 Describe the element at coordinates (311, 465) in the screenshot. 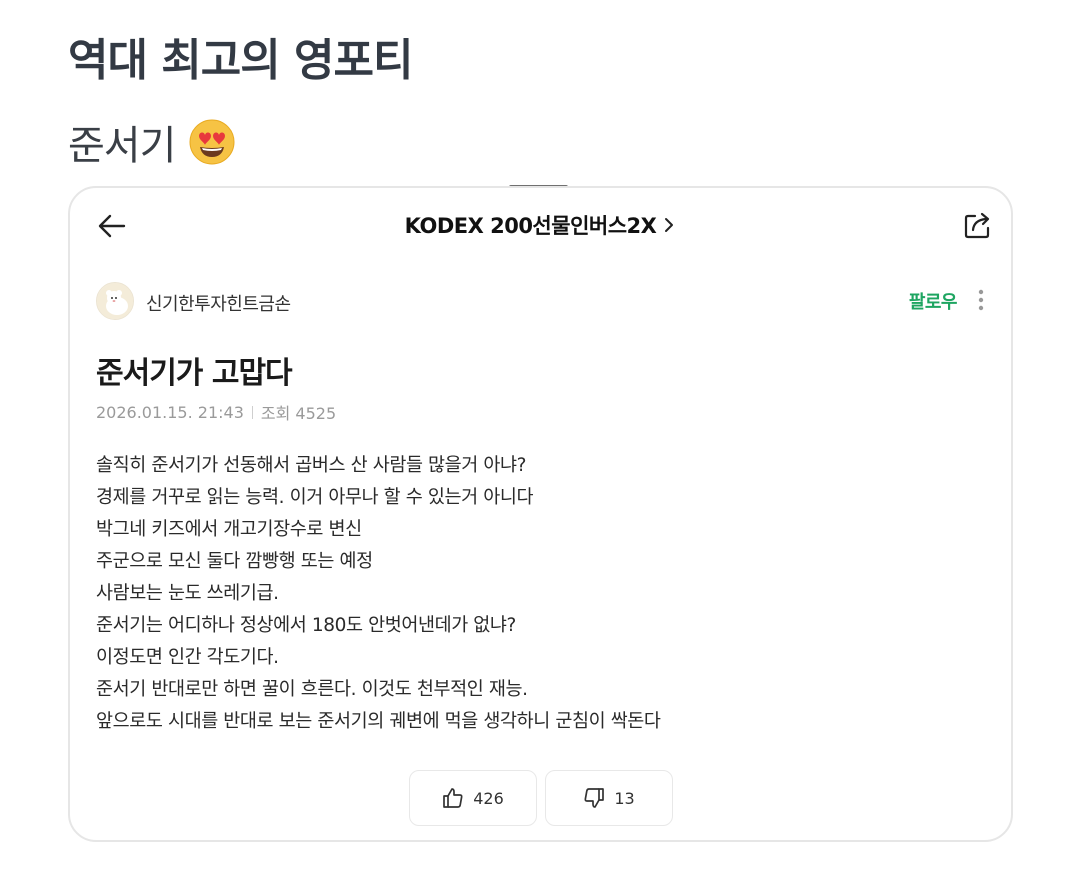

I see `body-line: 솔직히 준서기가 선동해서 곱버스 산 사람들 많을거 아냐?` at that location.